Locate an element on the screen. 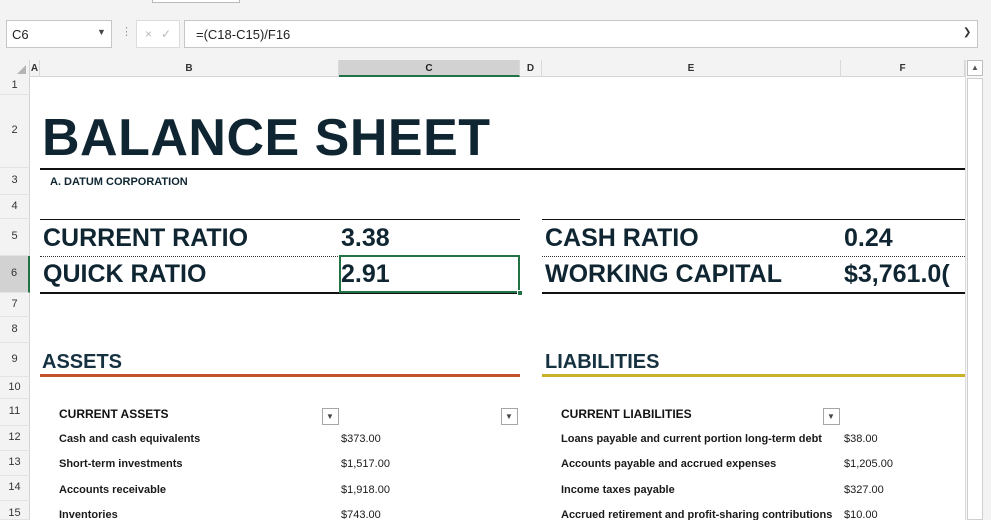 Image resolution: width=991 pixels, height=520 pixels. asset-label: Inventories is located at coordinates (88, 514).